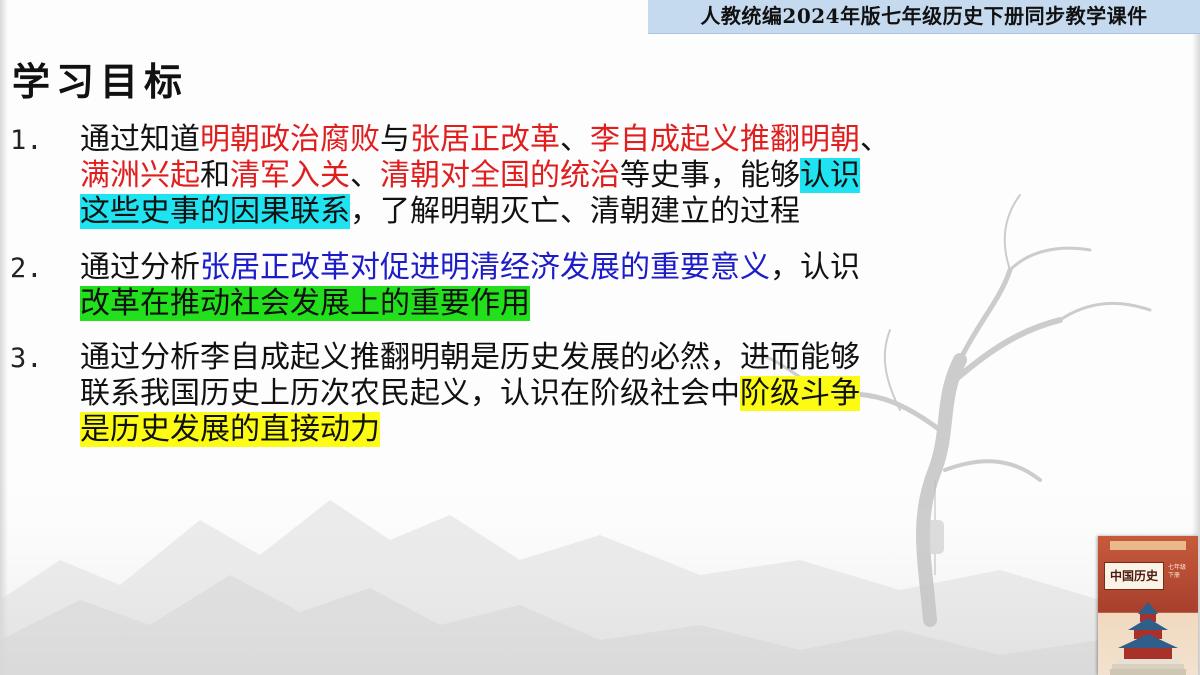 This screenshot has height=675, width=1200. What do you see at coordinates (290, 139) in the screenshot?
I see `key-event-text: 明朝政治腐败` at bounding box center [290, 139].